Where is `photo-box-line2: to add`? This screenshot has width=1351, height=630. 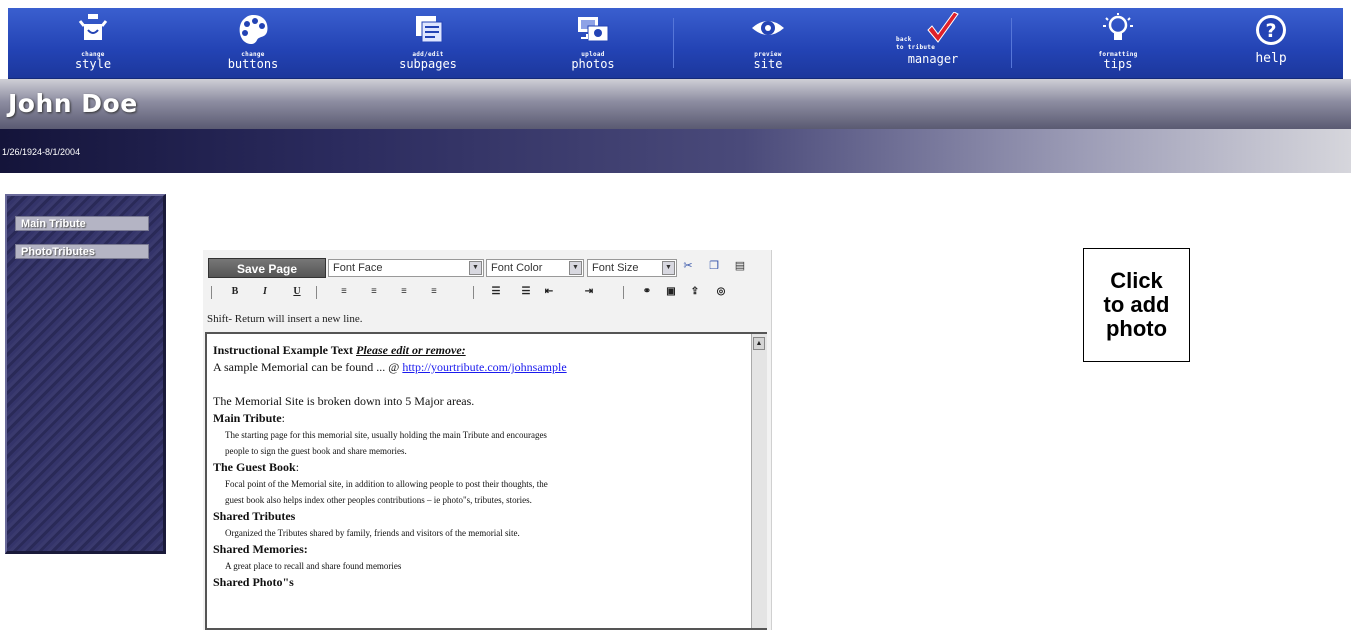 photo-box-line2: to add is located at coordinates (1136, 304).